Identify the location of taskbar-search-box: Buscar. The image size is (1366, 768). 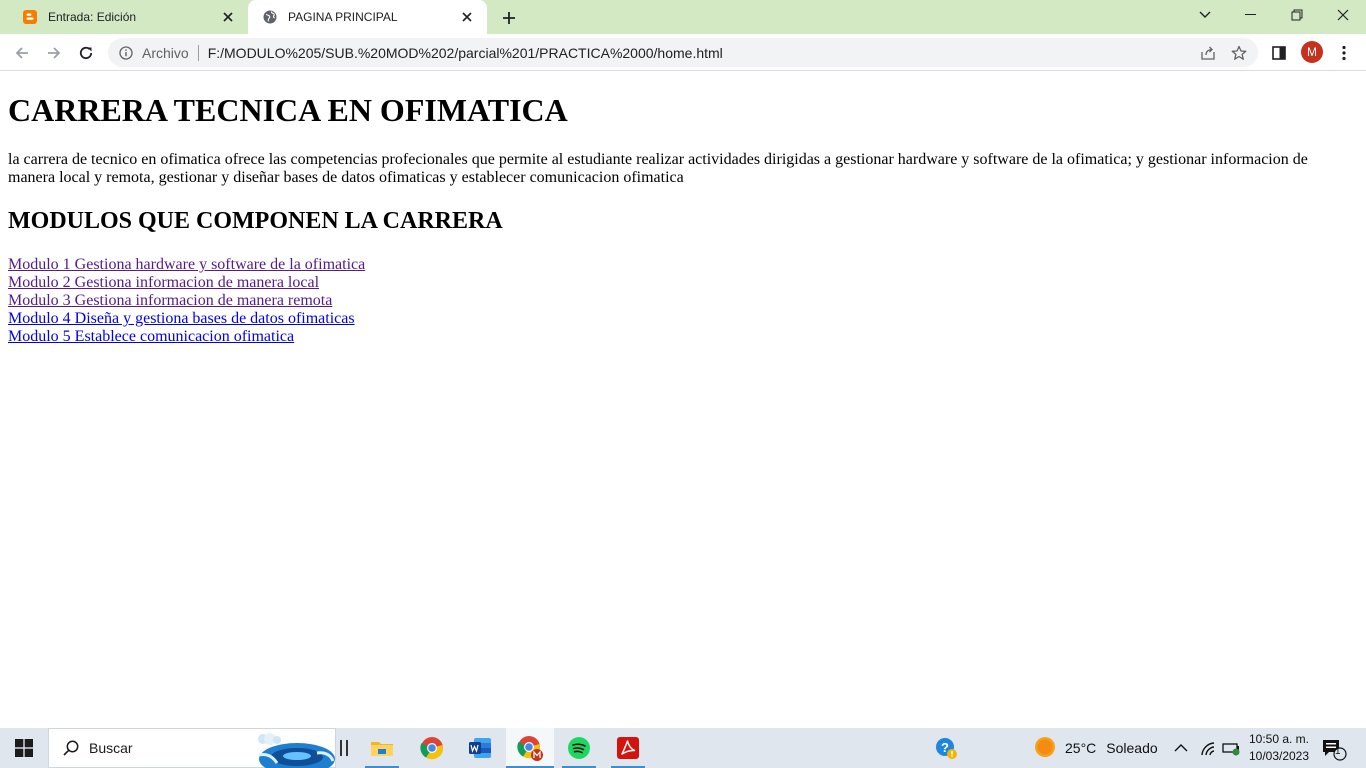
(192, 748).